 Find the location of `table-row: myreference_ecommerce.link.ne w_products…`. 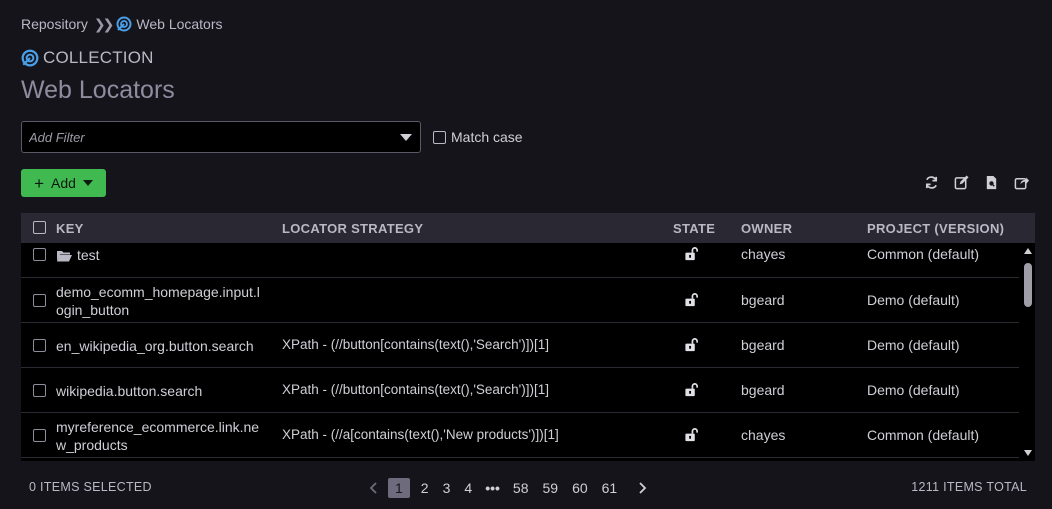

table-row: myreference_ecommerce.link.ne w_products… is located at coordinates (520, 435).